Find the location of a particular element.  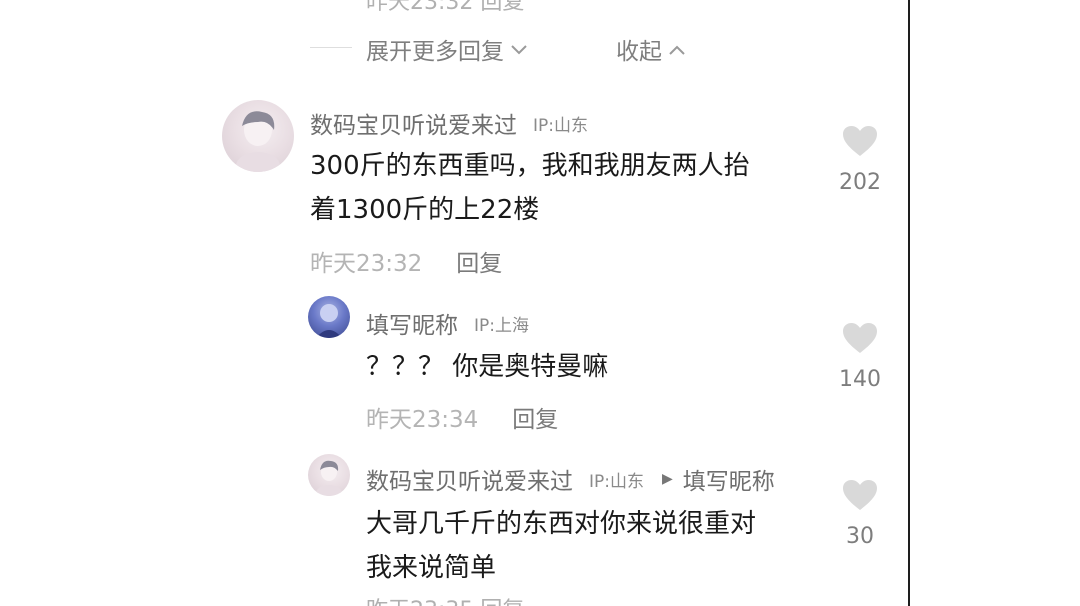

comment-timestamp: 昨天23:32 is located at coordinates (366, 264).